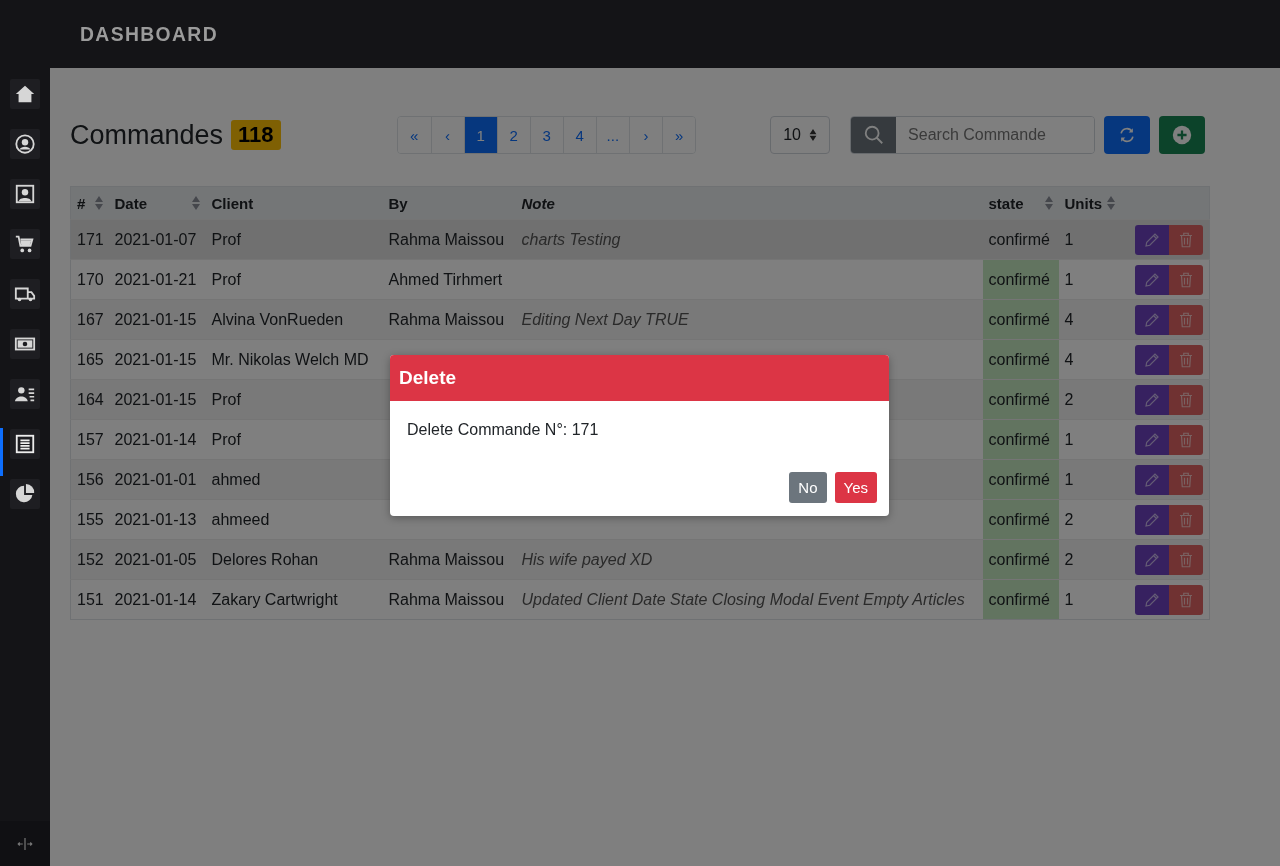  What do you see at coordinates (973, 135) in the screenshot?
I see `search-field: Search Commande` at bounding box center [973, 135].